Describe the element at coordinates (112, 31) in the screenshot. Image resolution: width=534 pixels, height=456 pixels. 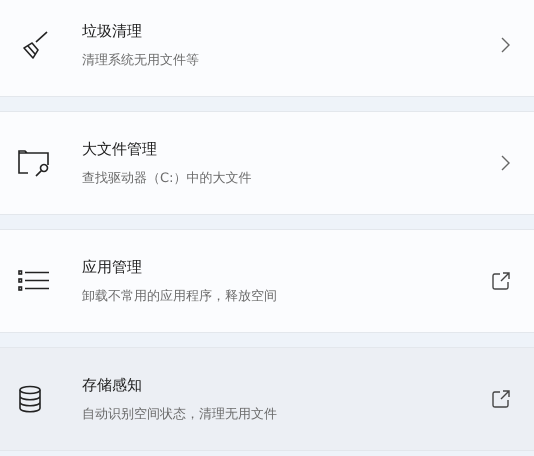
I see `card-title: 垃圾清理` at that location.